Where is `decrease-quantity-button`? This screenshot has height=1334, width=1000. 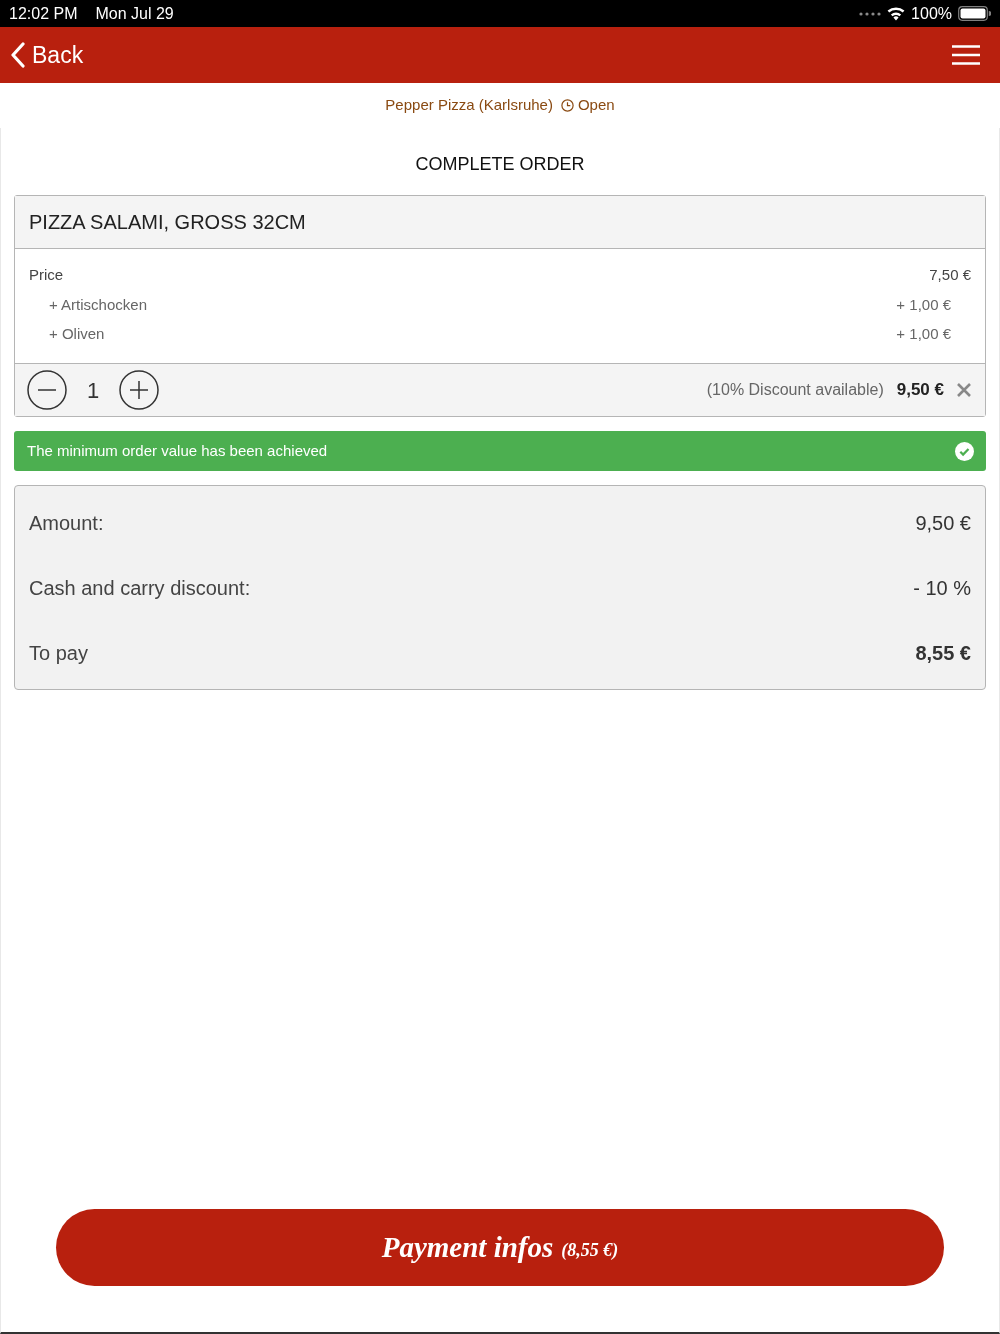
decrease-quantity-button is located at coordinates (47, 390).